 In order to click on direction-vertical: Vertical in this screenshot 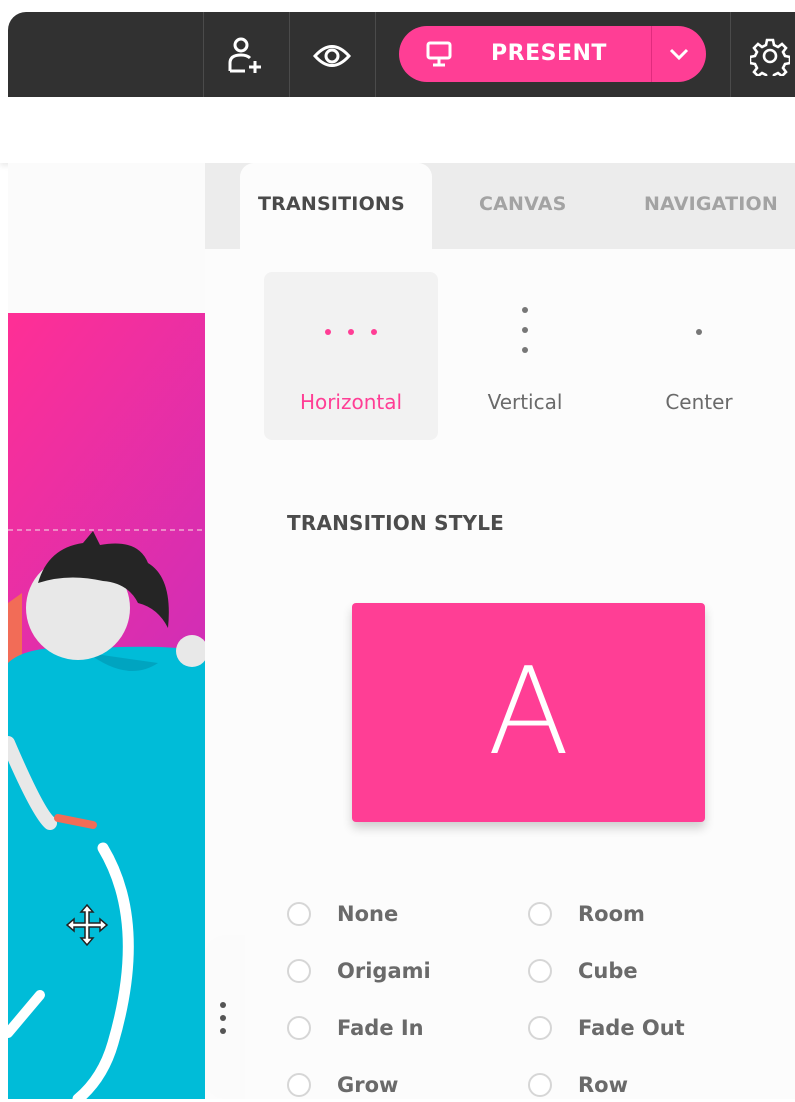, I will do `click(525, 356)`.